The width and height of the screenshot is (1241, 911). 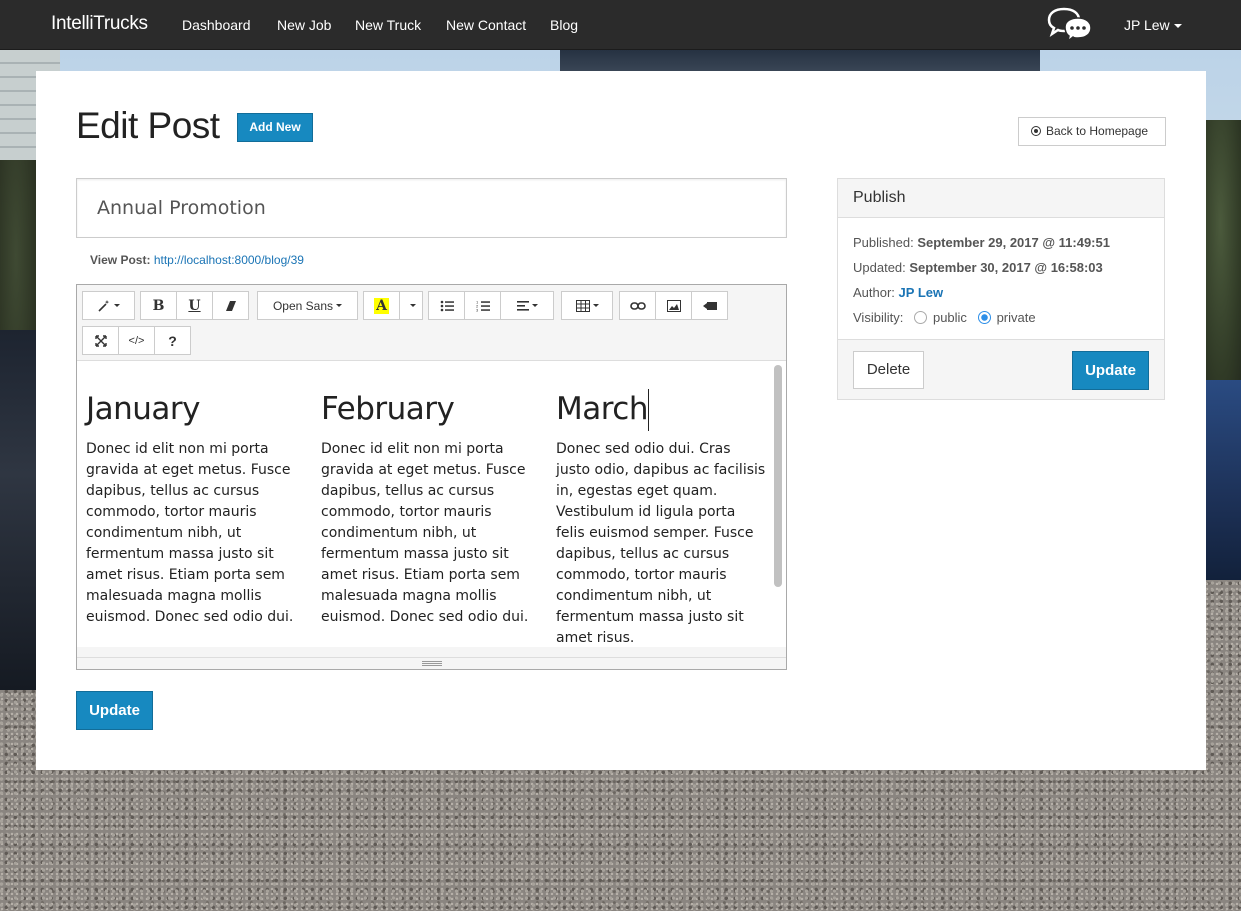 What do you see at coordinates (1036, 131) in the screenshot?
I see `circle-arrow-icon` at bounding box center [1036, 131].